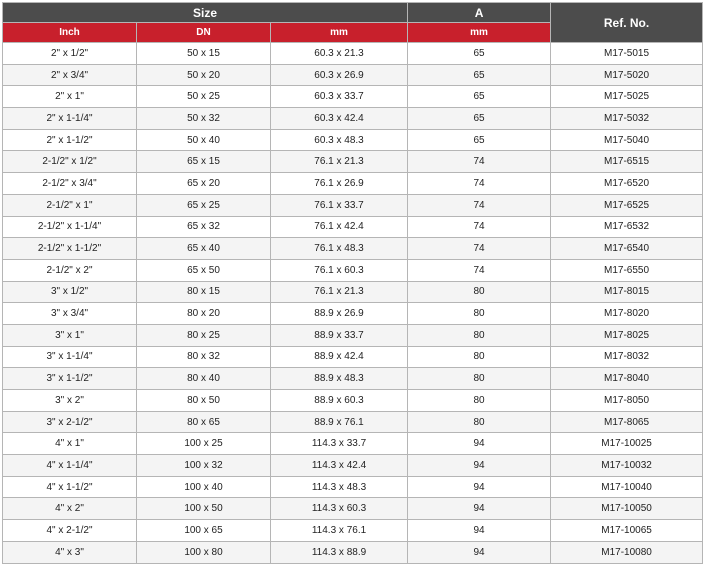 The height and width of the screenshot is (573, 708). What do you see at coordinates (203, 487) in the screenshot?
I see `cell-dn: 100 x 40` at bounding box center [203, 487].